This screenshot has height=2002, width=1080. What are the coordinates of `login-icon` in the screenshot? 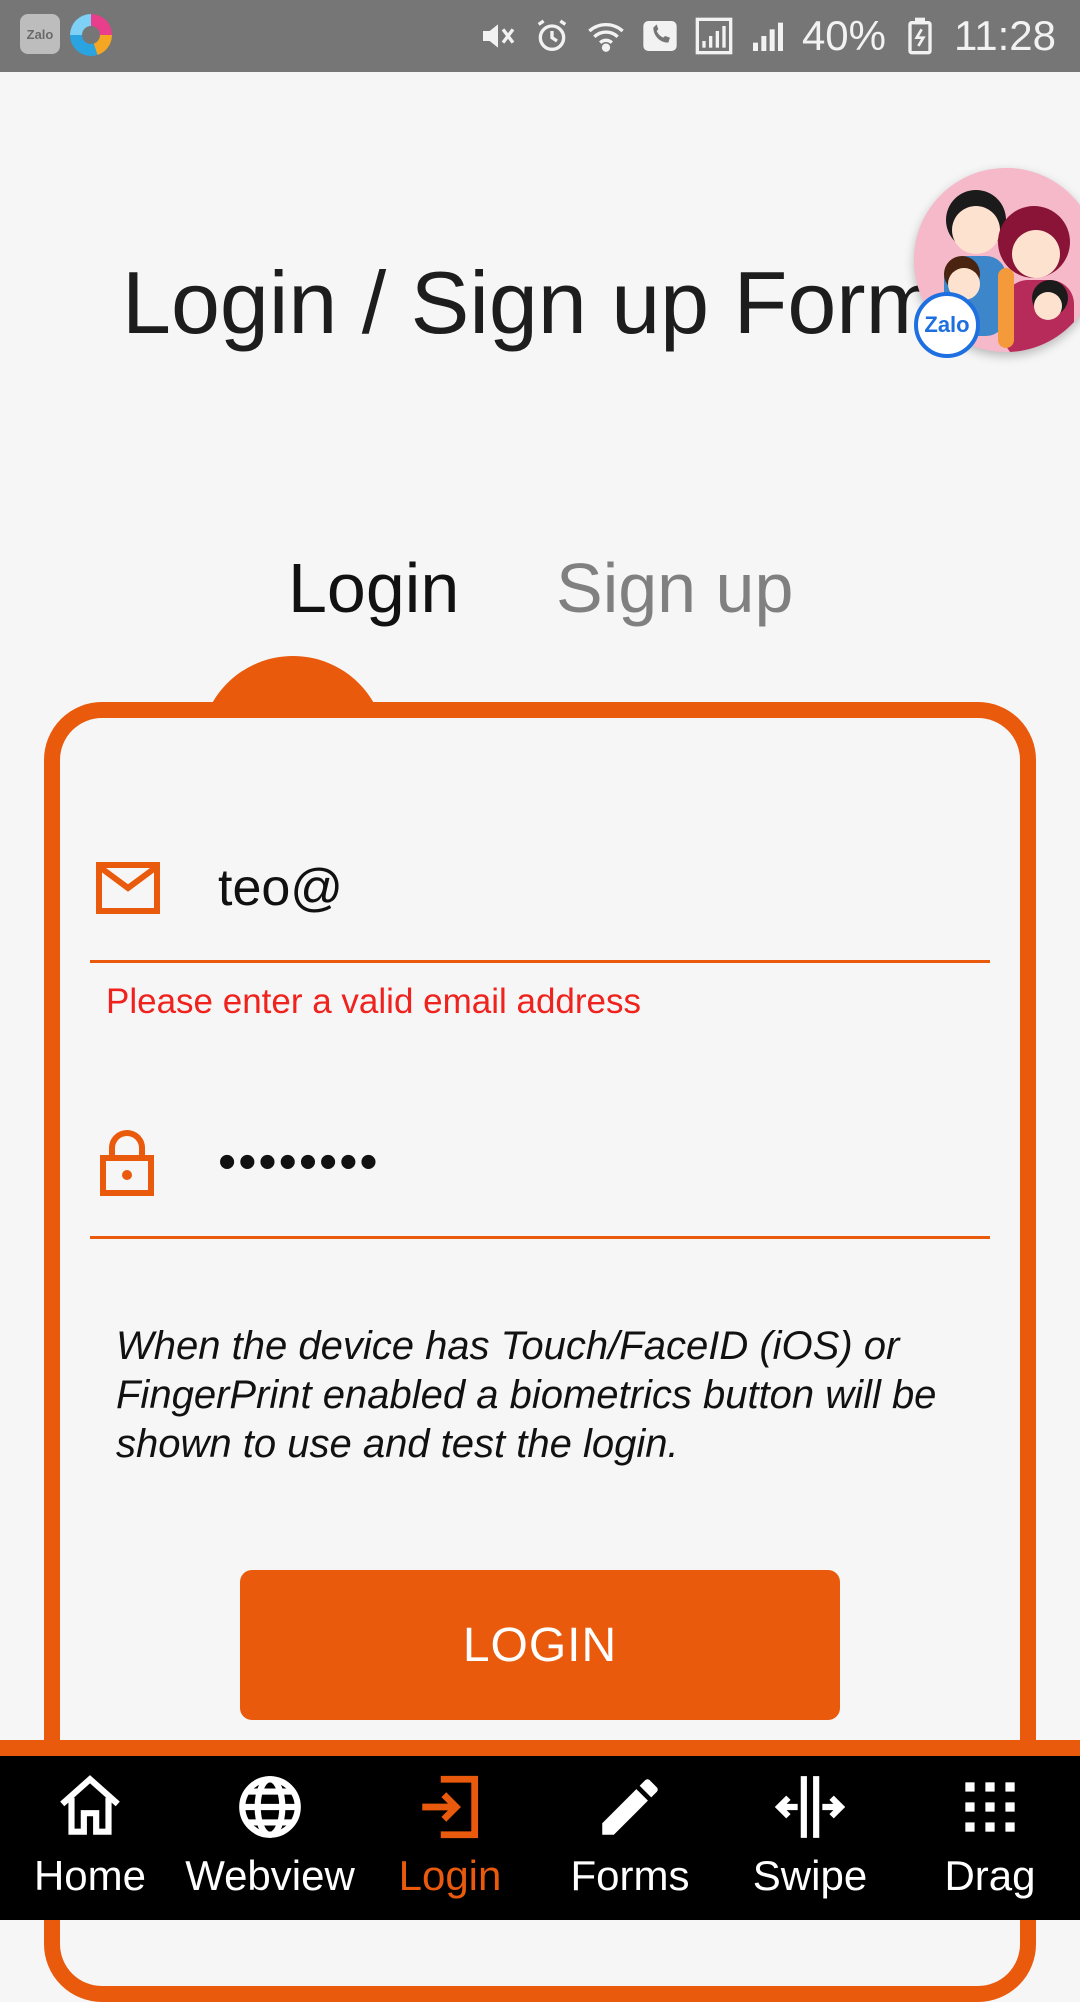 It's located at (450, 1807).